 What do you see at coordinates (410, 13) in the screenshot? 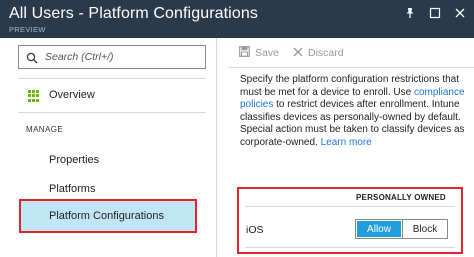
I see `pin-icon` at bounding box center [410, 13].